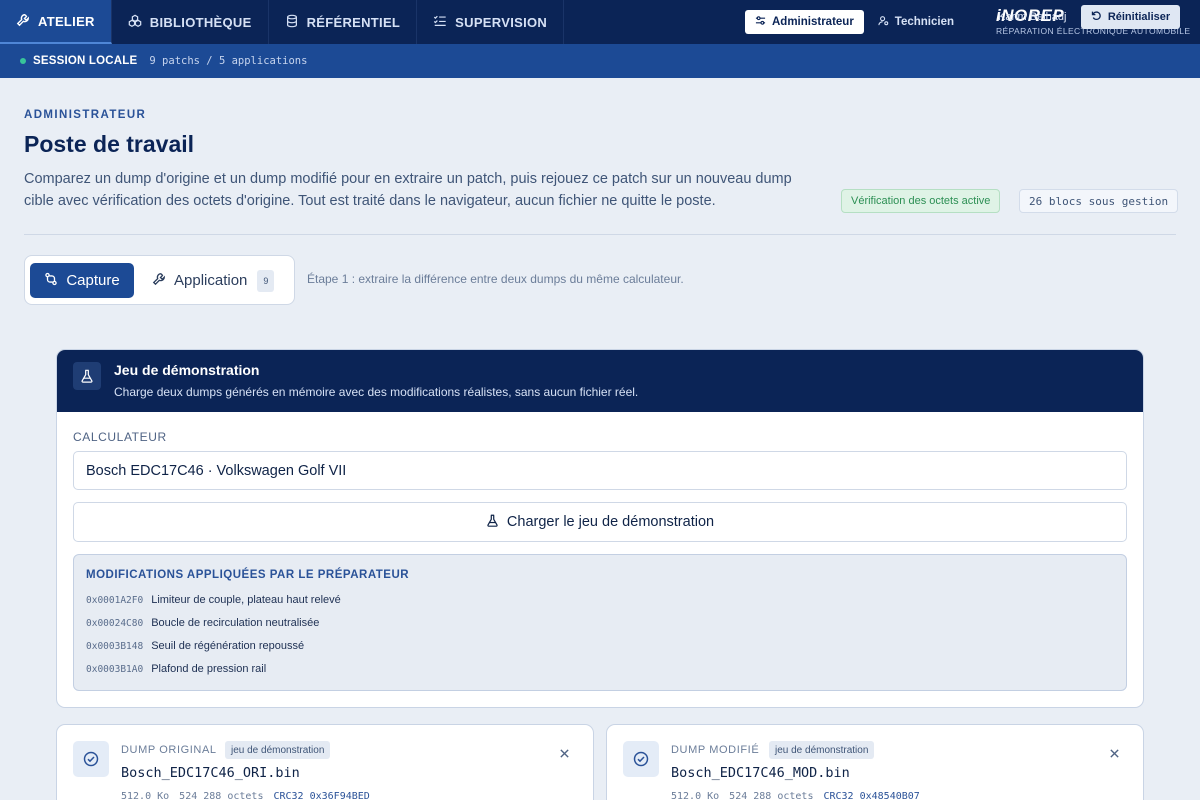 The width and height of the screenshot is (1200, 800). What do you see at coordinates (1099, 201) in the screenshot?
I see `blocks-badge: 26 blocs sous gestion` at bounding box center [1099, 201].